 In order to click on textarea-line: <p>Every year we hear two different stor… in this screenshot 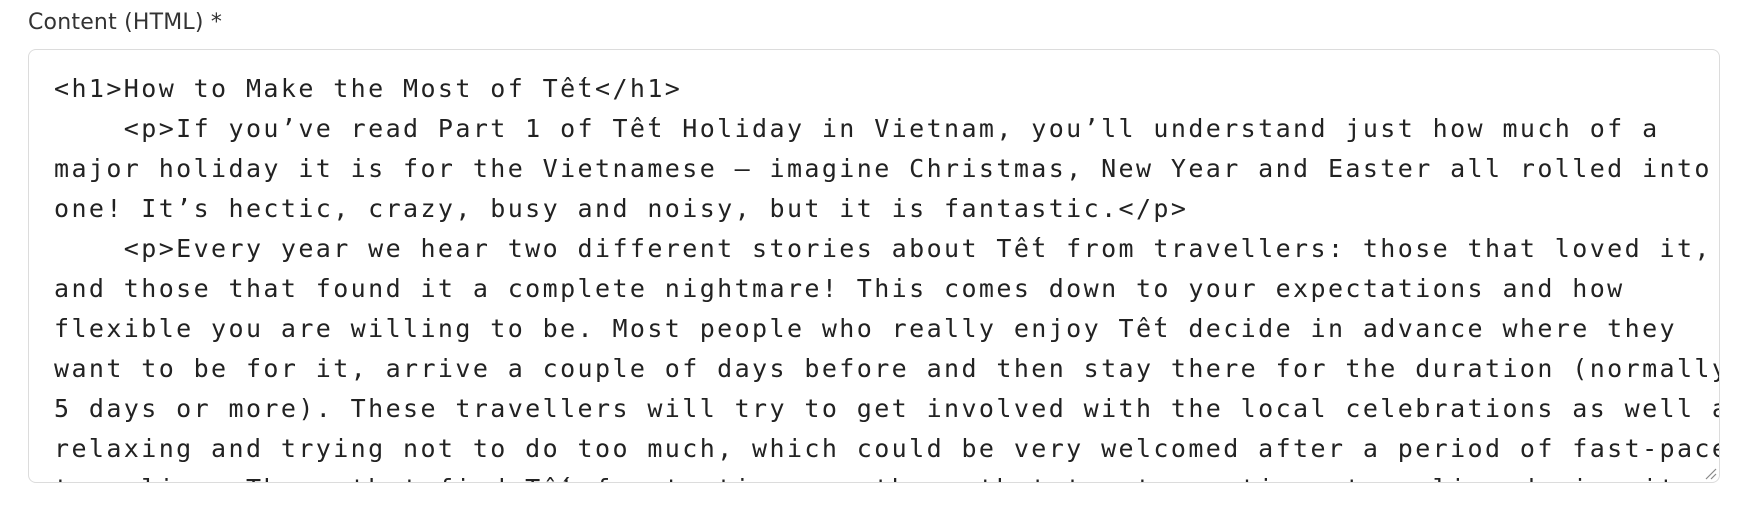, I will do `click(883, 248)`.